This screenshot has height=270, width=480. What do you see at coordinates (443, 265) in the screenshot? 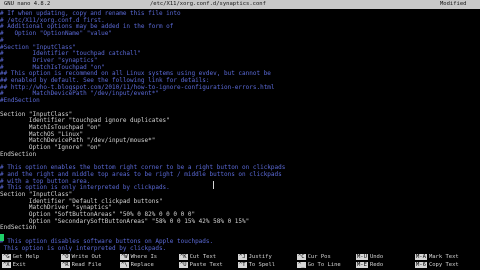
I see `shortcut-label: Copy Text` at bounding box center [443, 265].